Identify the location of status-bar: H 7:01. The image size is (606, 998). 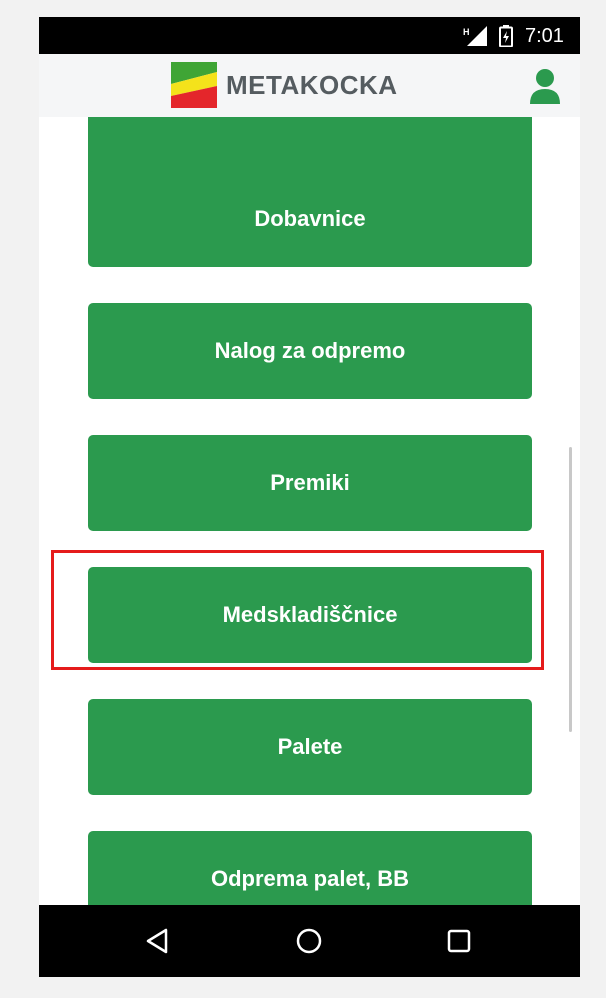
(309, 35).